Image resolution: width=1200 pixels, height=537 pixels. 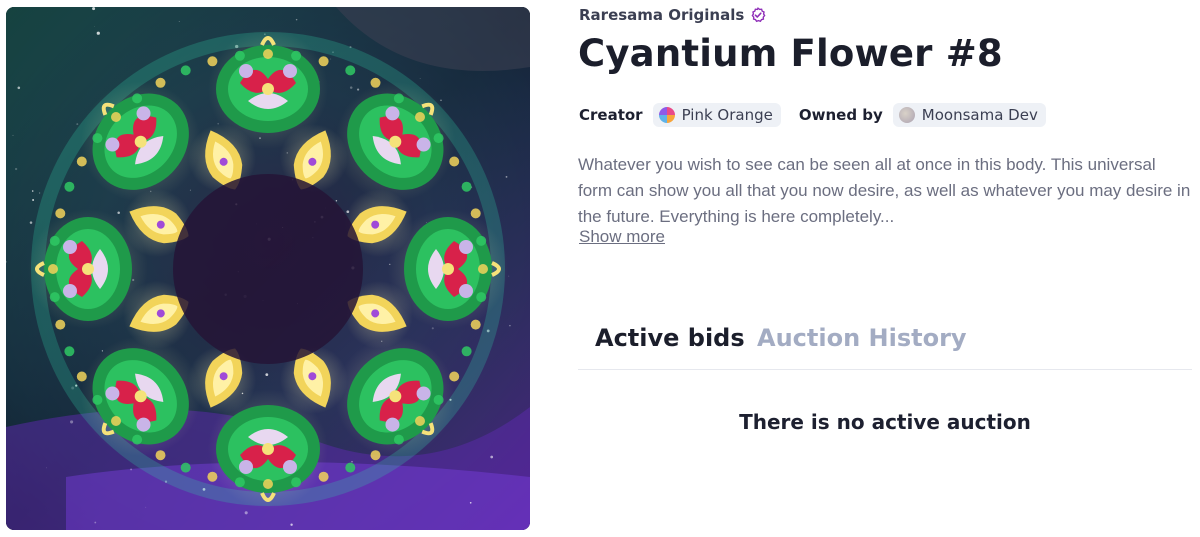 I want to click on verified-badge-icon, so click(x=758, y=15).